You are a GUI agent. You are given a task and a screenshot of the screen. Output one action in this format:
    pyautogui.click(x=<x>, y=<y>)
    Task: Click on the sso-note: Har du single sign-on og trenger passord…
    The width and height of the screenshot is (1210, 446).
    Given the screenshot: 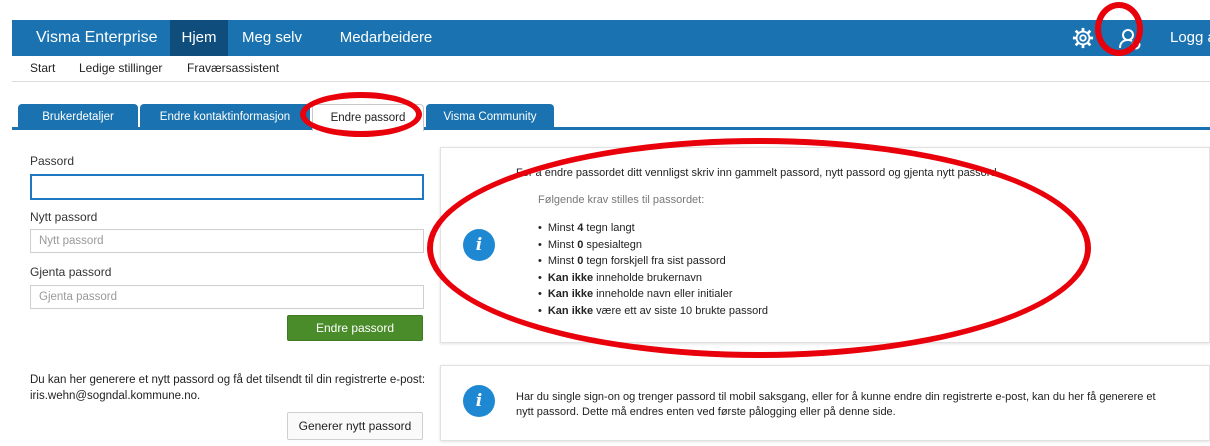 What is the action you would take?
    pyautogui.click(x=836, y=404)
    